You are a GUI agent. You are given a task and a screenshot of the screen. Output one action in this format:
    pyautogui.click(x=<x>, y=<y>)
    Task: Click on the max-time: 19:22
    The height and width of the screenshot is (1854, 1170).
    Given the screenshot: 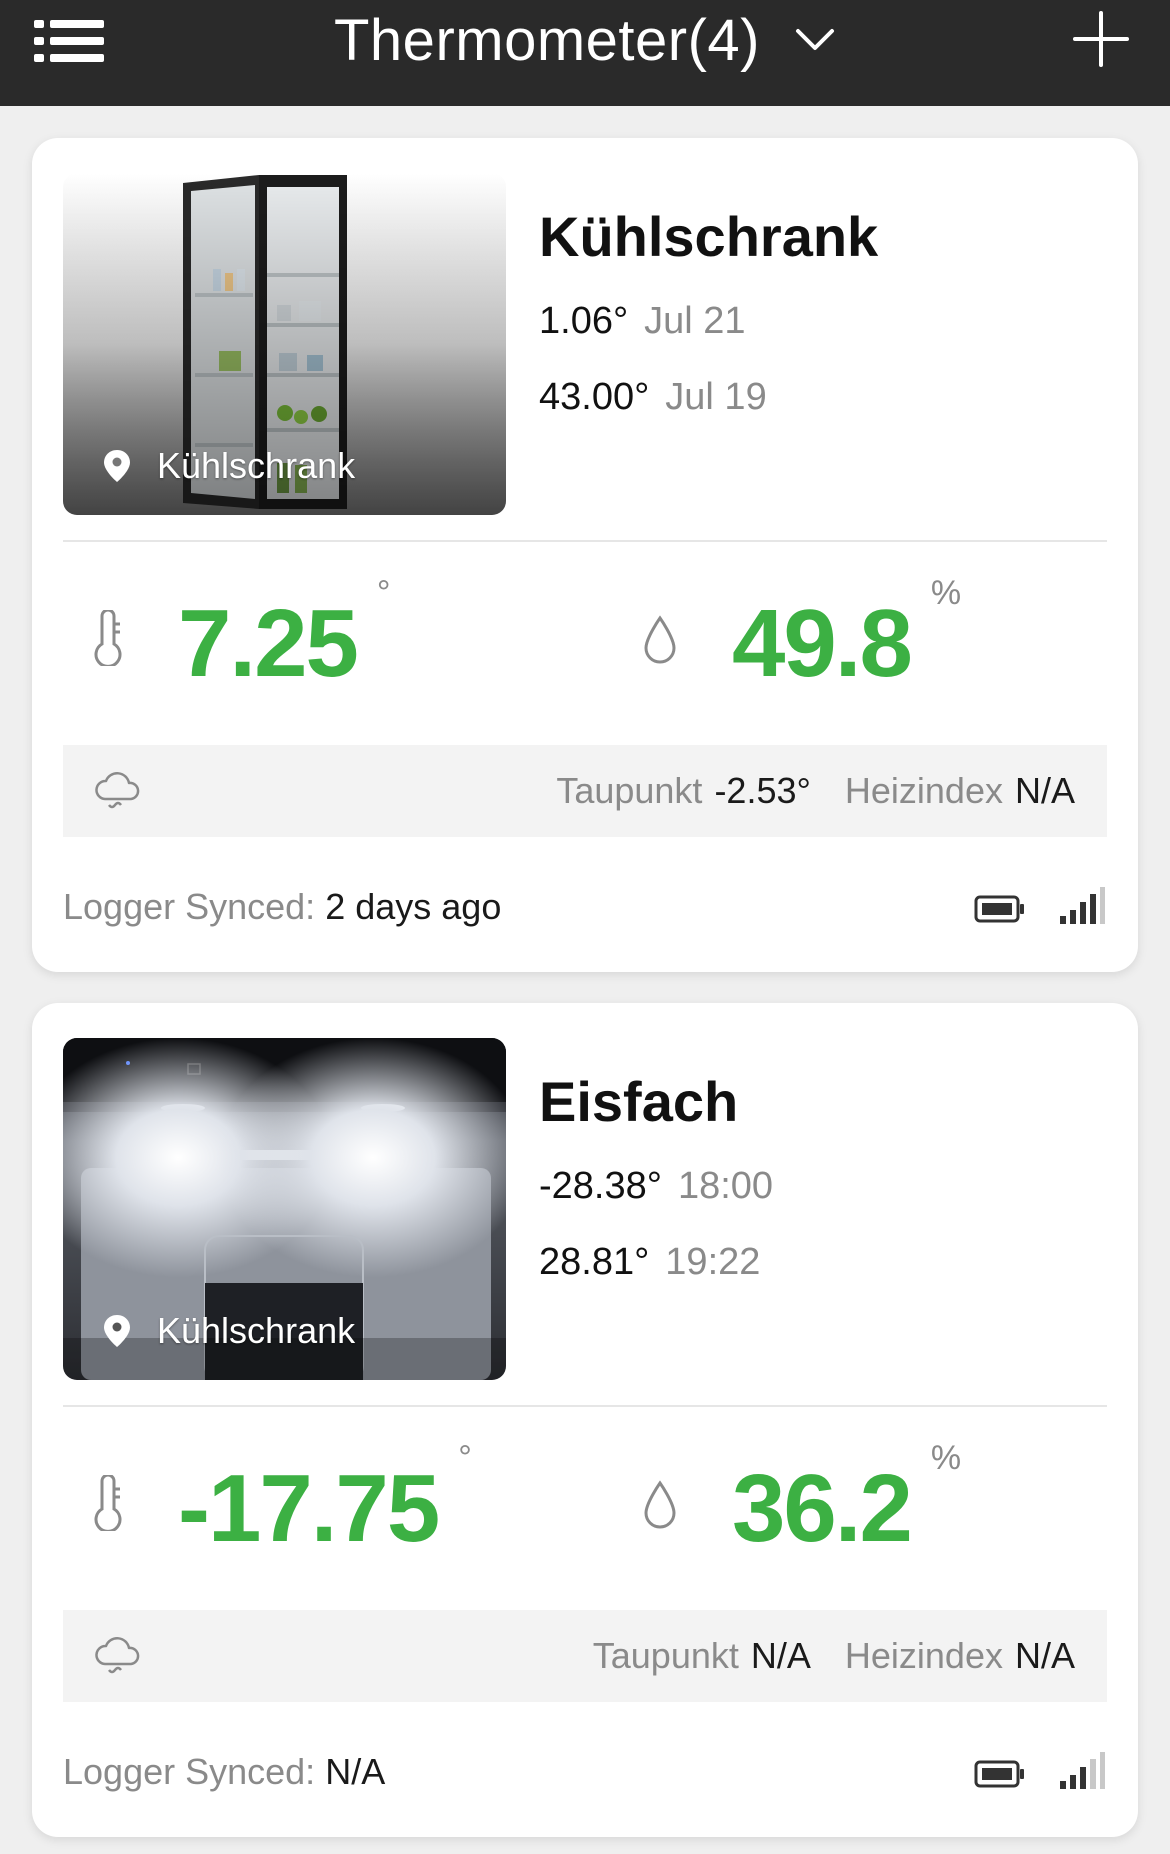 What is the action you would take?
    pyautogui.click(x=713, y=1262)
    